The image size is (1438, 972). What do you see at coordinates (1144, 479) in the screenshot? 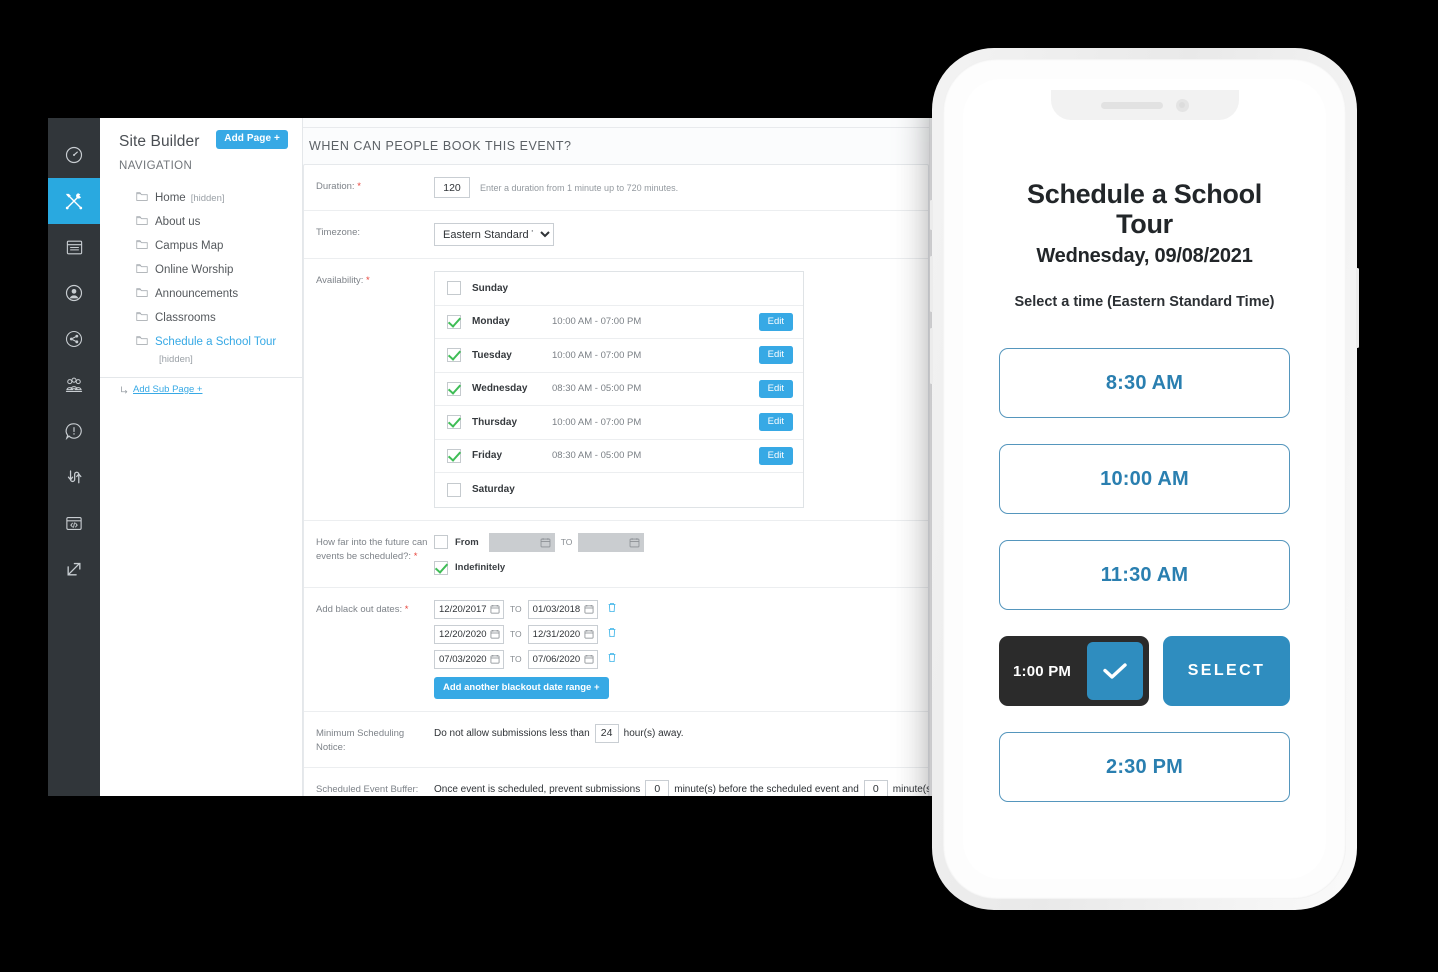
I see `time-slot-10-00-am: 10:00 AM` at bounding box center [1144, 479].